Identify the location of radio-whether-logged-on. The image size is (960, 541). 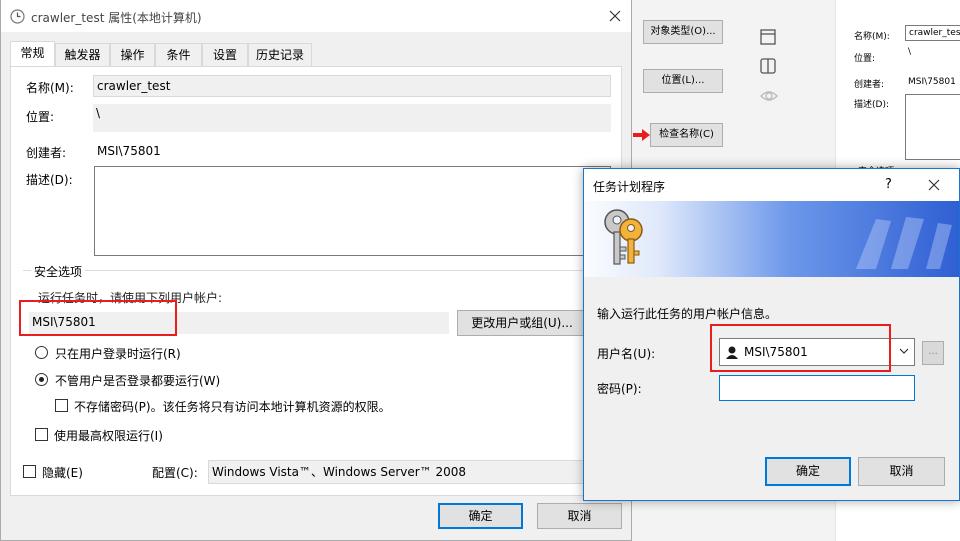
(41, 379).